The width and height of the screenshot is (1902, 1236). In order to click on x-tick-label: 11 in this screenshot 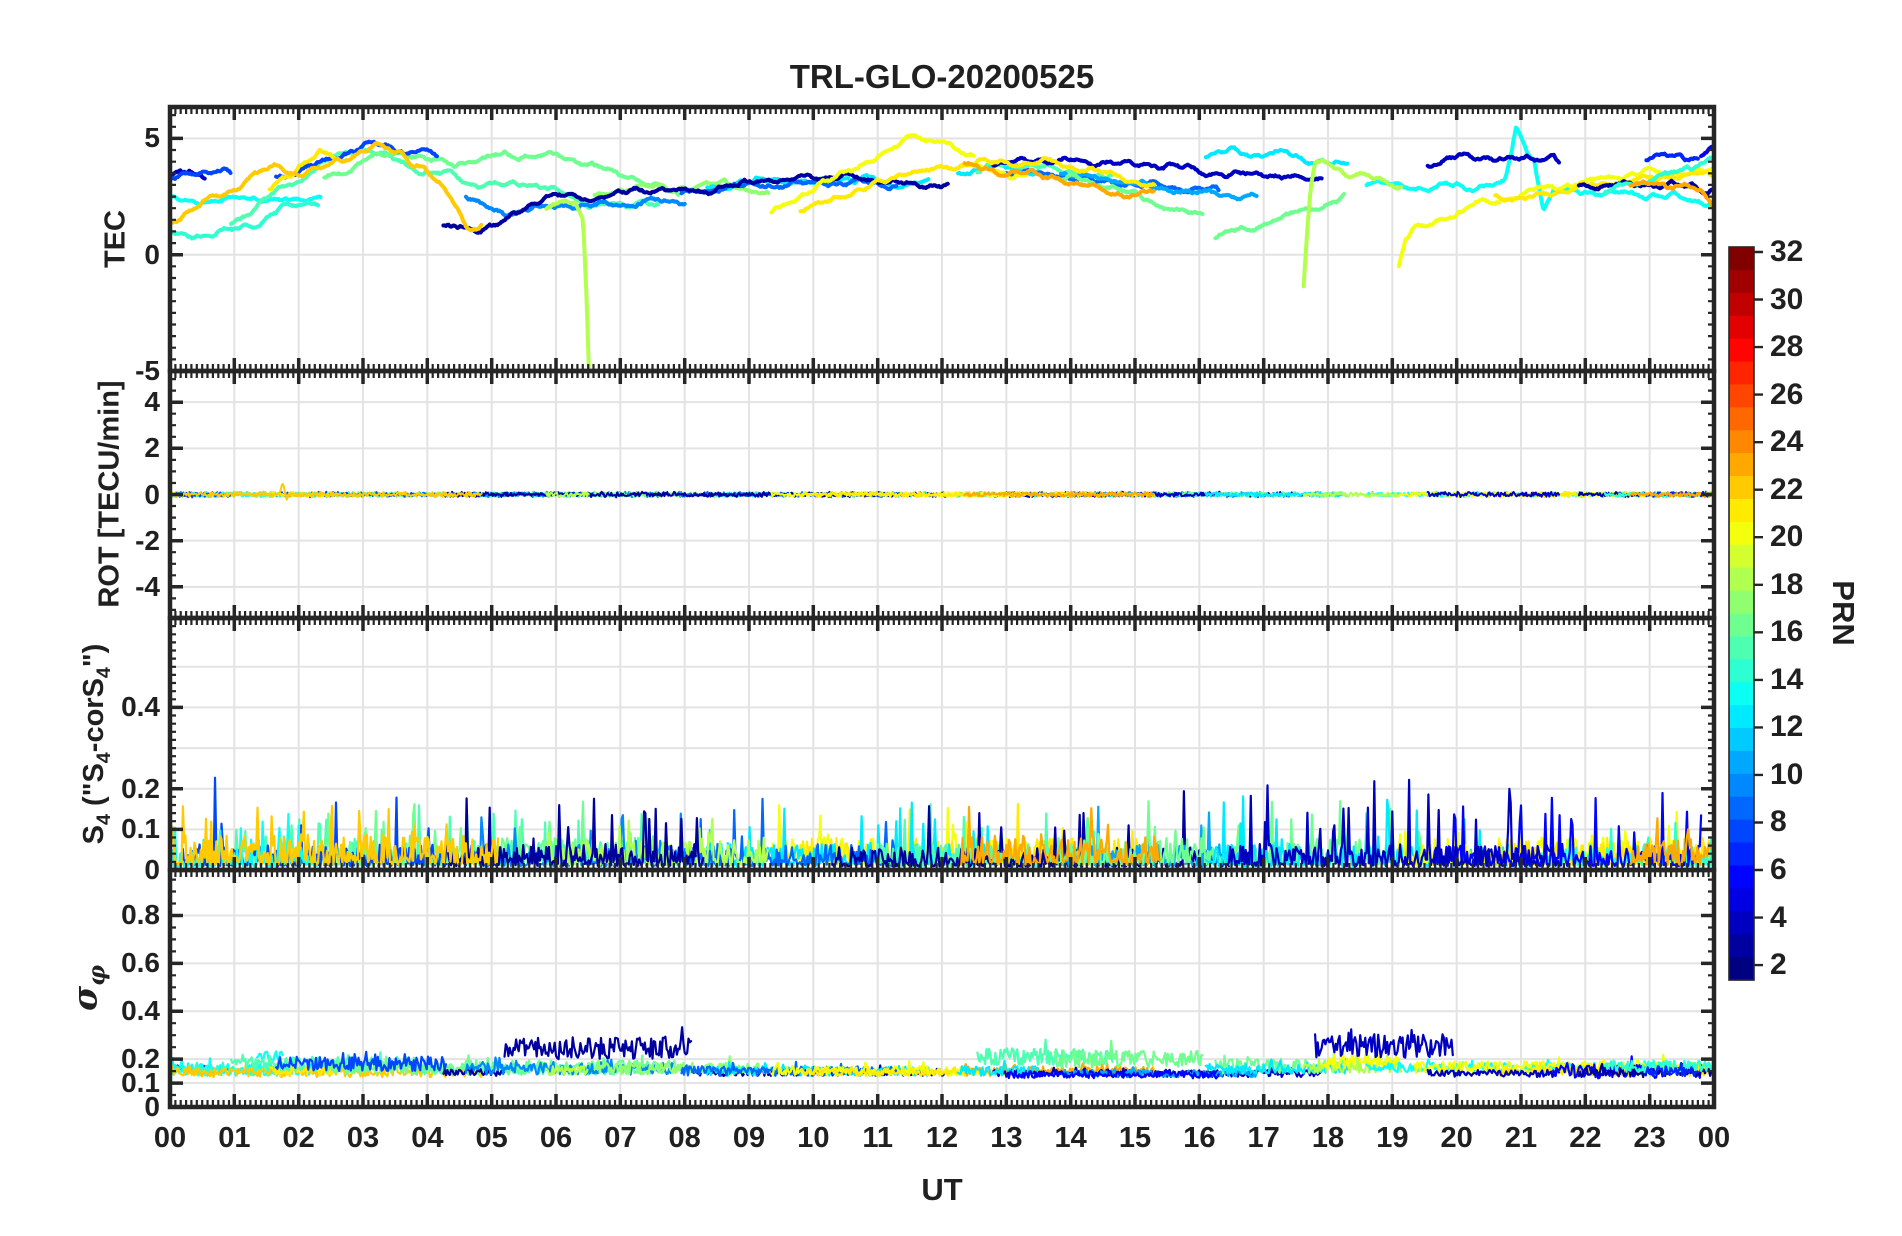, I will do `click(877, 1138)`.